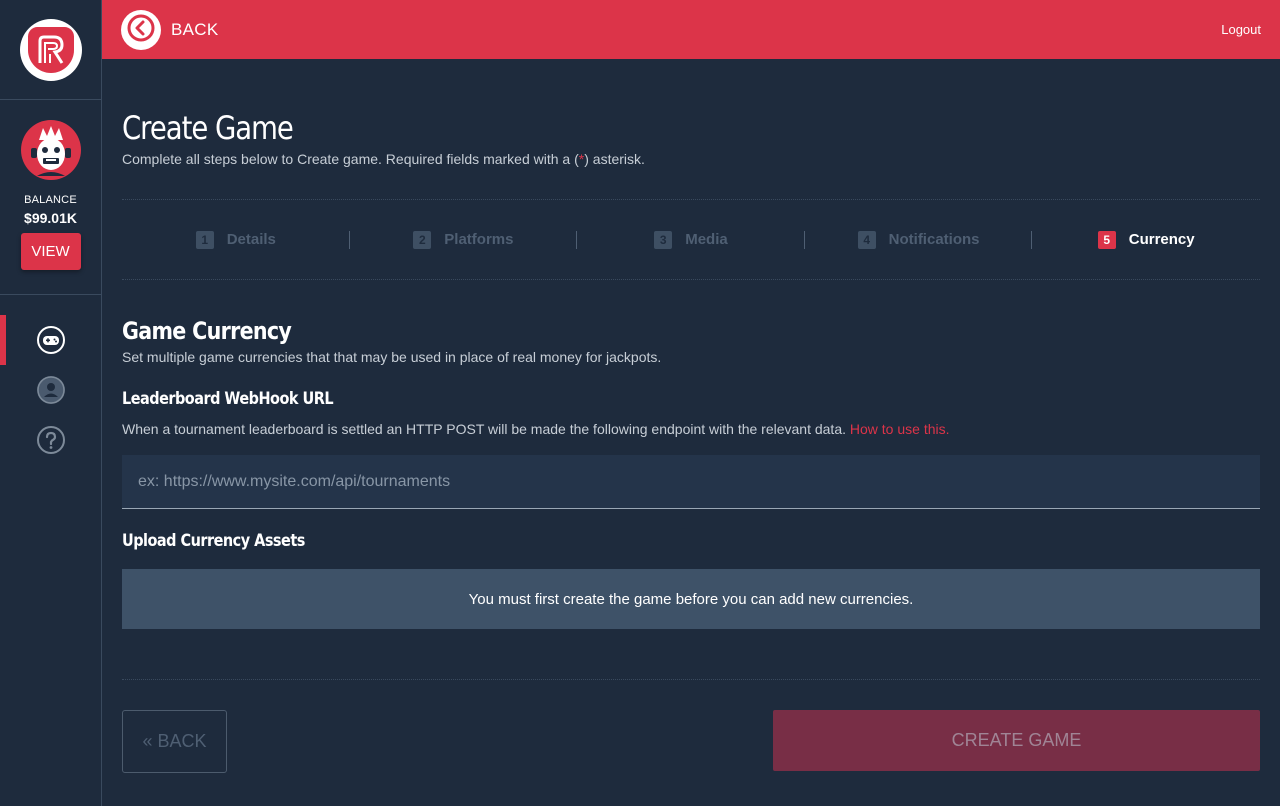 This screenshot has width=1280, height=806. I want to click on gamepad-icon, so click(51, 340).